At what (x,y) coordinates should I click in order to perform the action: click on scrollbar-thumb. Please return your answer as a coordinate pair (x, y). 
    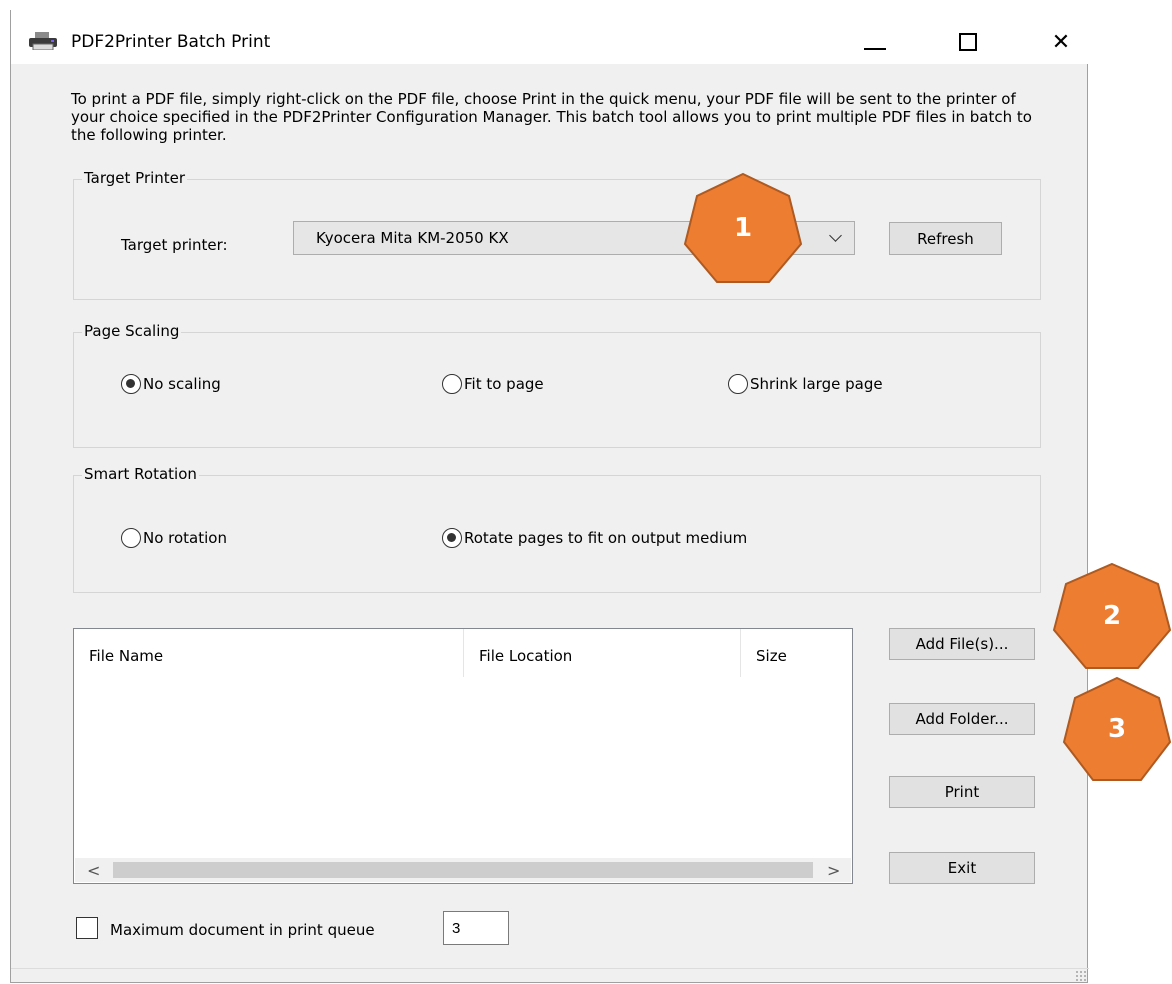
    Looking at the image, I should click on (463, 870).